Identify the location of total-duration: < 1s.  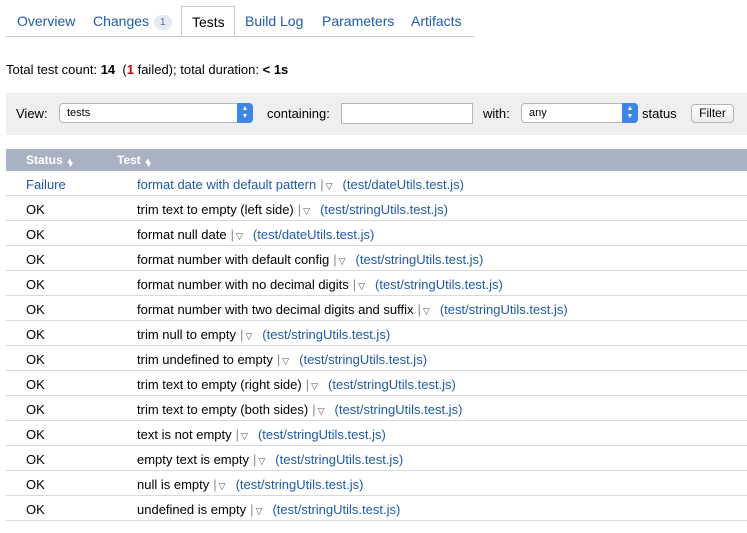
(275, 69).